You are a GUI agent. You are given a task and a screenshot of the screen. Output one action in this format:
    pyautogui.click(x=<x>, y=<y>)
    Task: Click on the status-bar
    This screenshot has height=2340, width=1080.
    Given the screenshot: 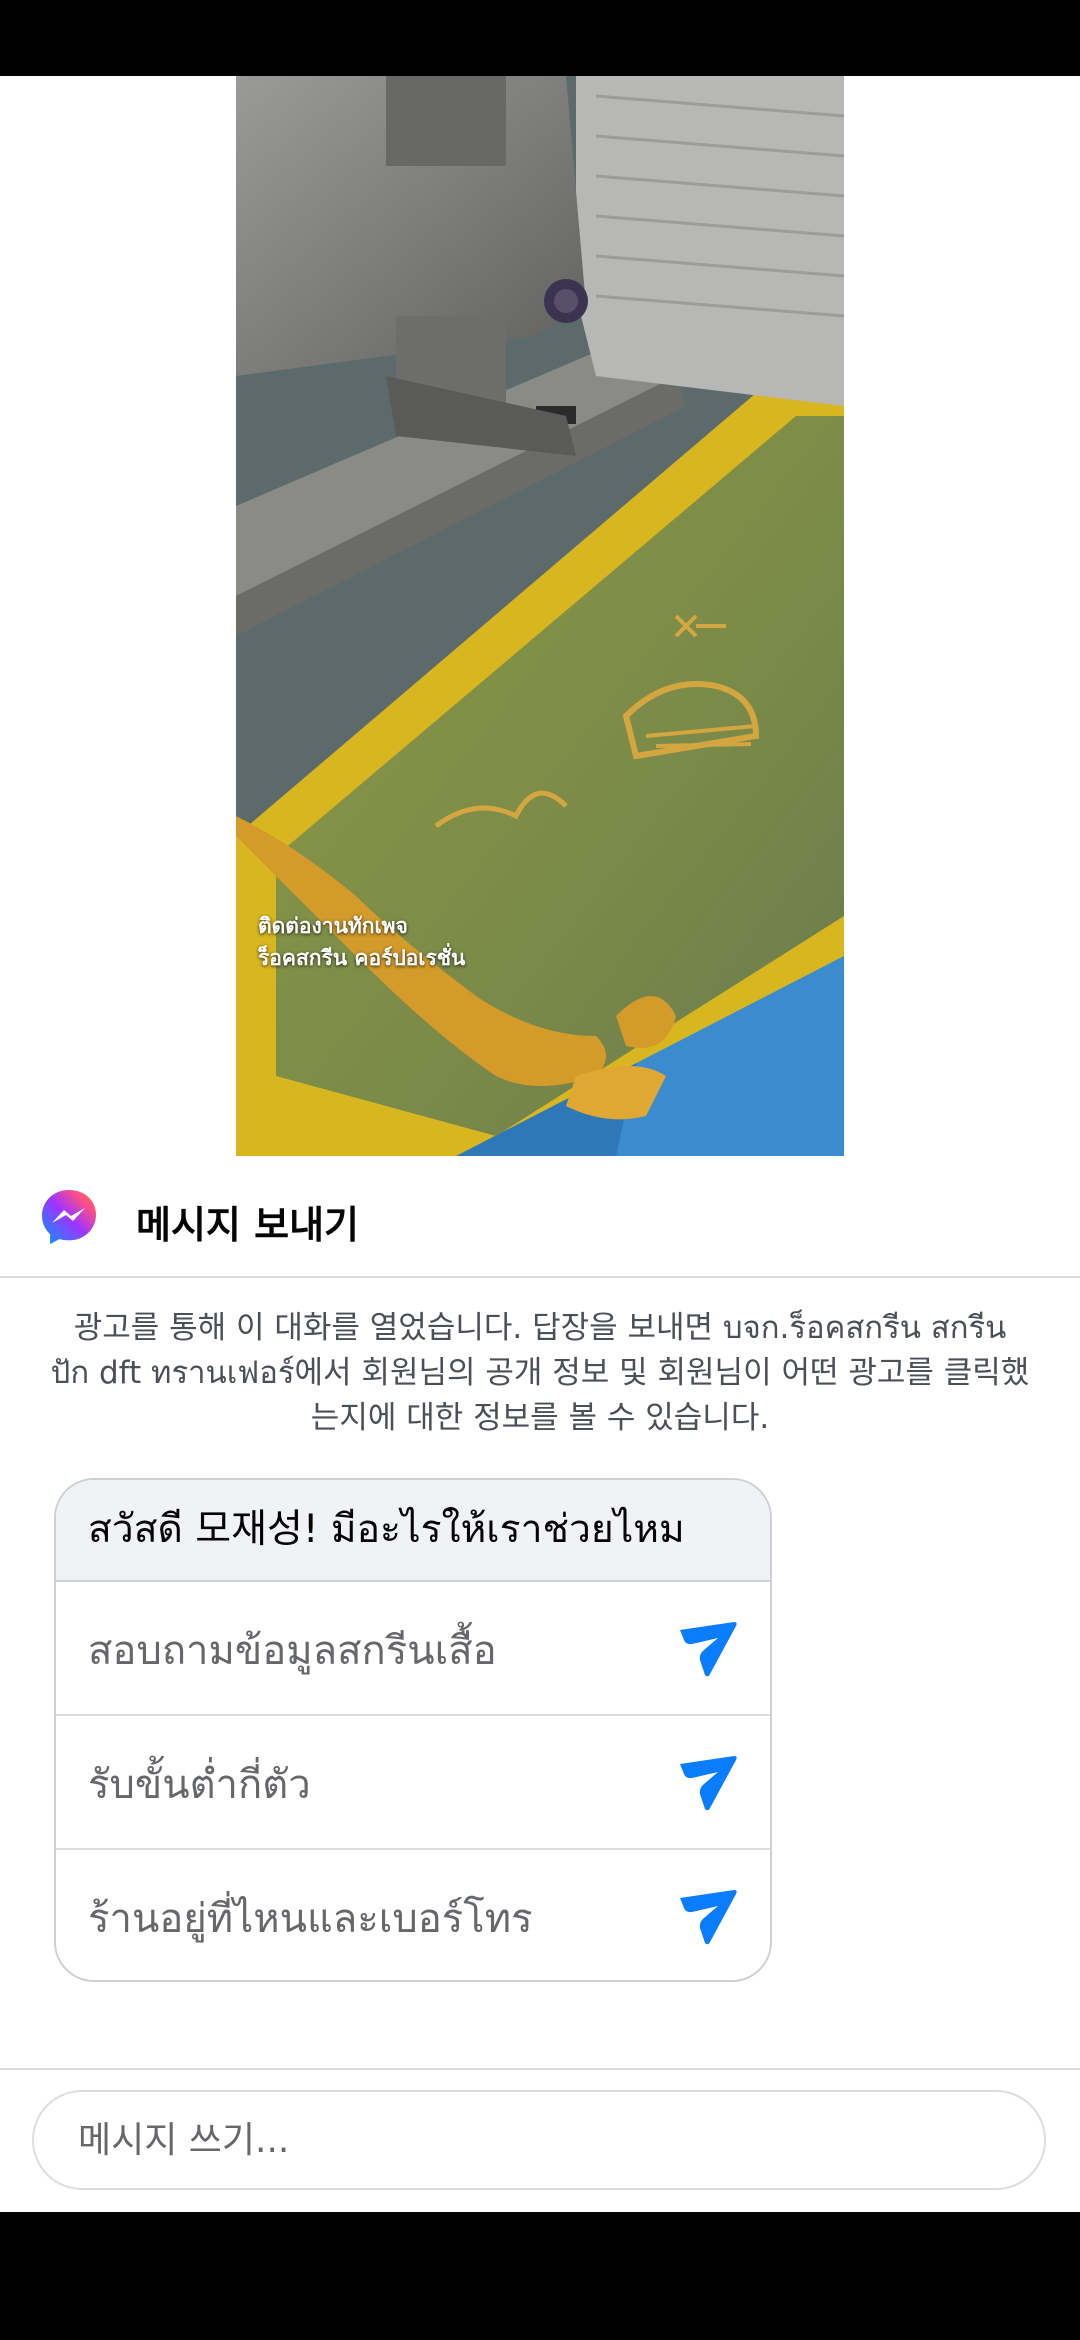 What is the action you would take?
    pyautogui.click(x=540, y=38)
    